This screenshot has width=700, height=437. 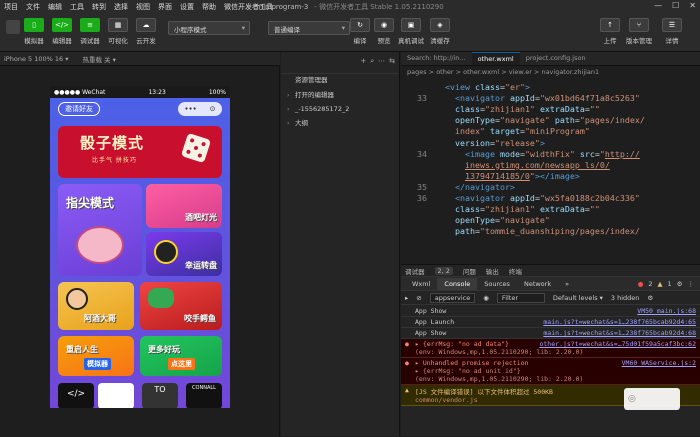 I want to click on menu-project: 项目, so click(x=11, y=7).